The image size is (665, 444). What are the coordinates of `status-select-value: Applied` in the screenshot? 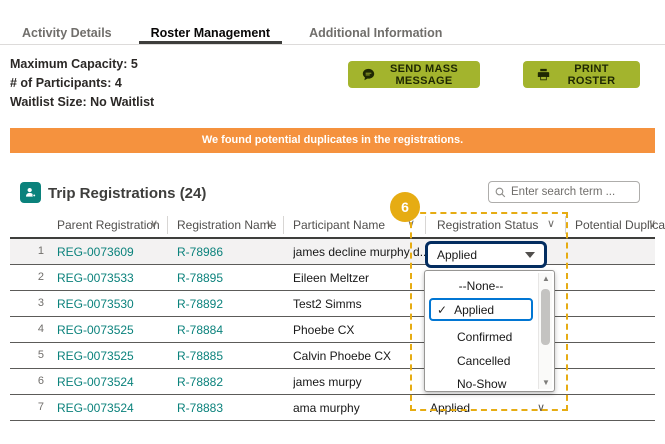 It's located at (457, 254).